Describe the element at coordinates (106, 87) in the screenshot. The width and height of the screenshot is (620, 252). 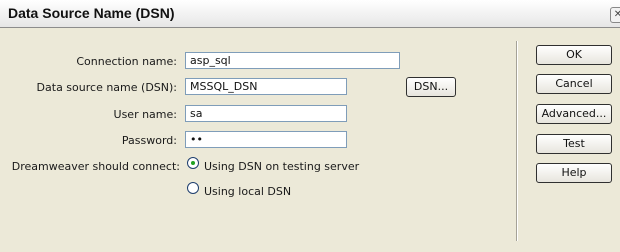
I see `dsn-label: Data source name (DSN):` at that location.